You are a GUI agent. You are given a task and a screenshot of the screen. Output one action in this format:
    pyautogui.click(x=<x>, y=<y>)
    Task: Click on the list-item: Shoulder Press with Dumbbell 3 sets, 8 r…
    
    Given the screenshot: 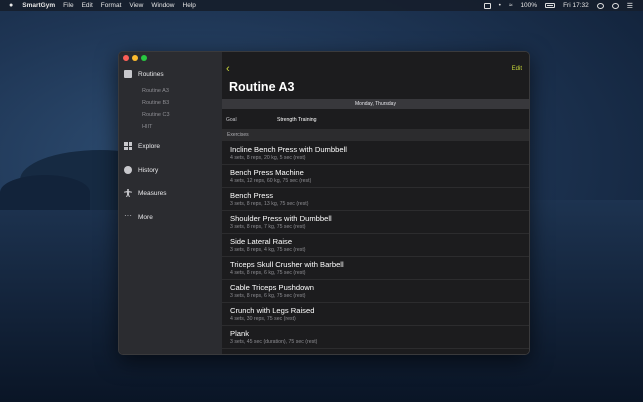 What is the action you would take?
    pyautogui.click(x=375, y=222)
    